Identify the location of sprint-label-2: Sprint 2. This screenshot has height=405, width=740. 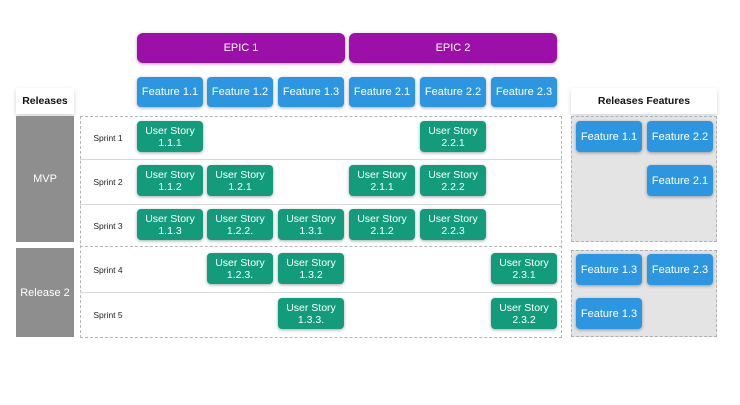
(108, 182).